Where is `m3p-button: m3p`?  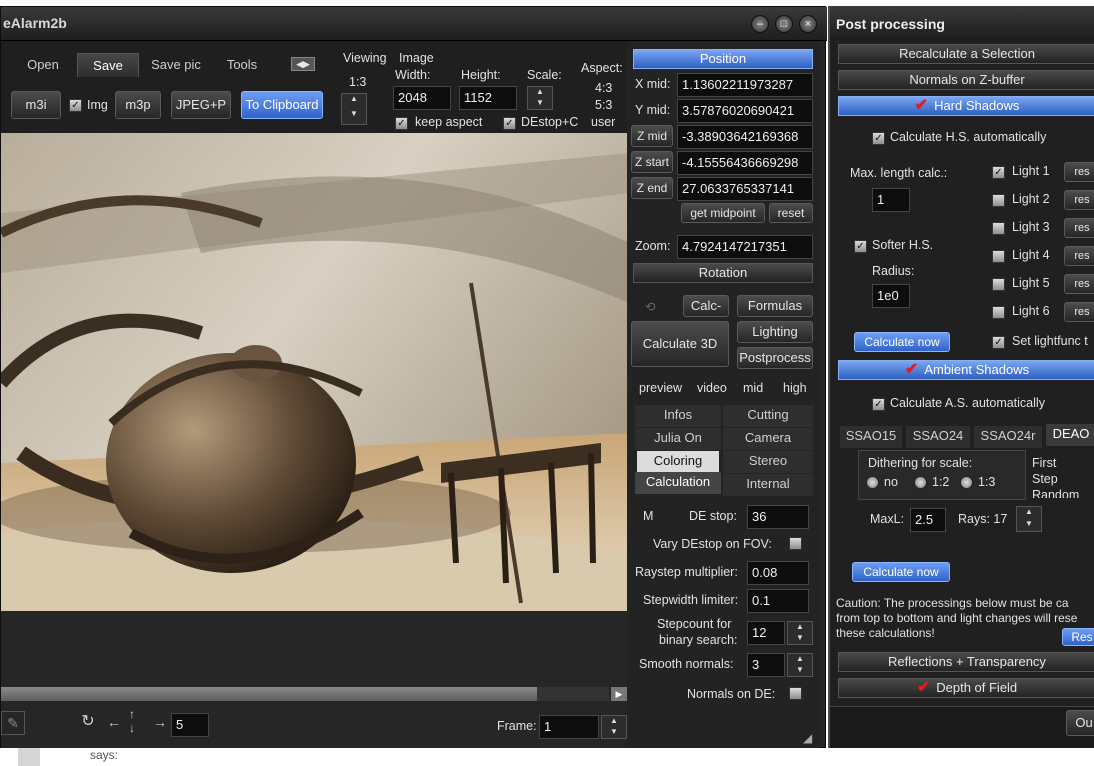
m3p-button: m3p is located at coordinates (138, 105).